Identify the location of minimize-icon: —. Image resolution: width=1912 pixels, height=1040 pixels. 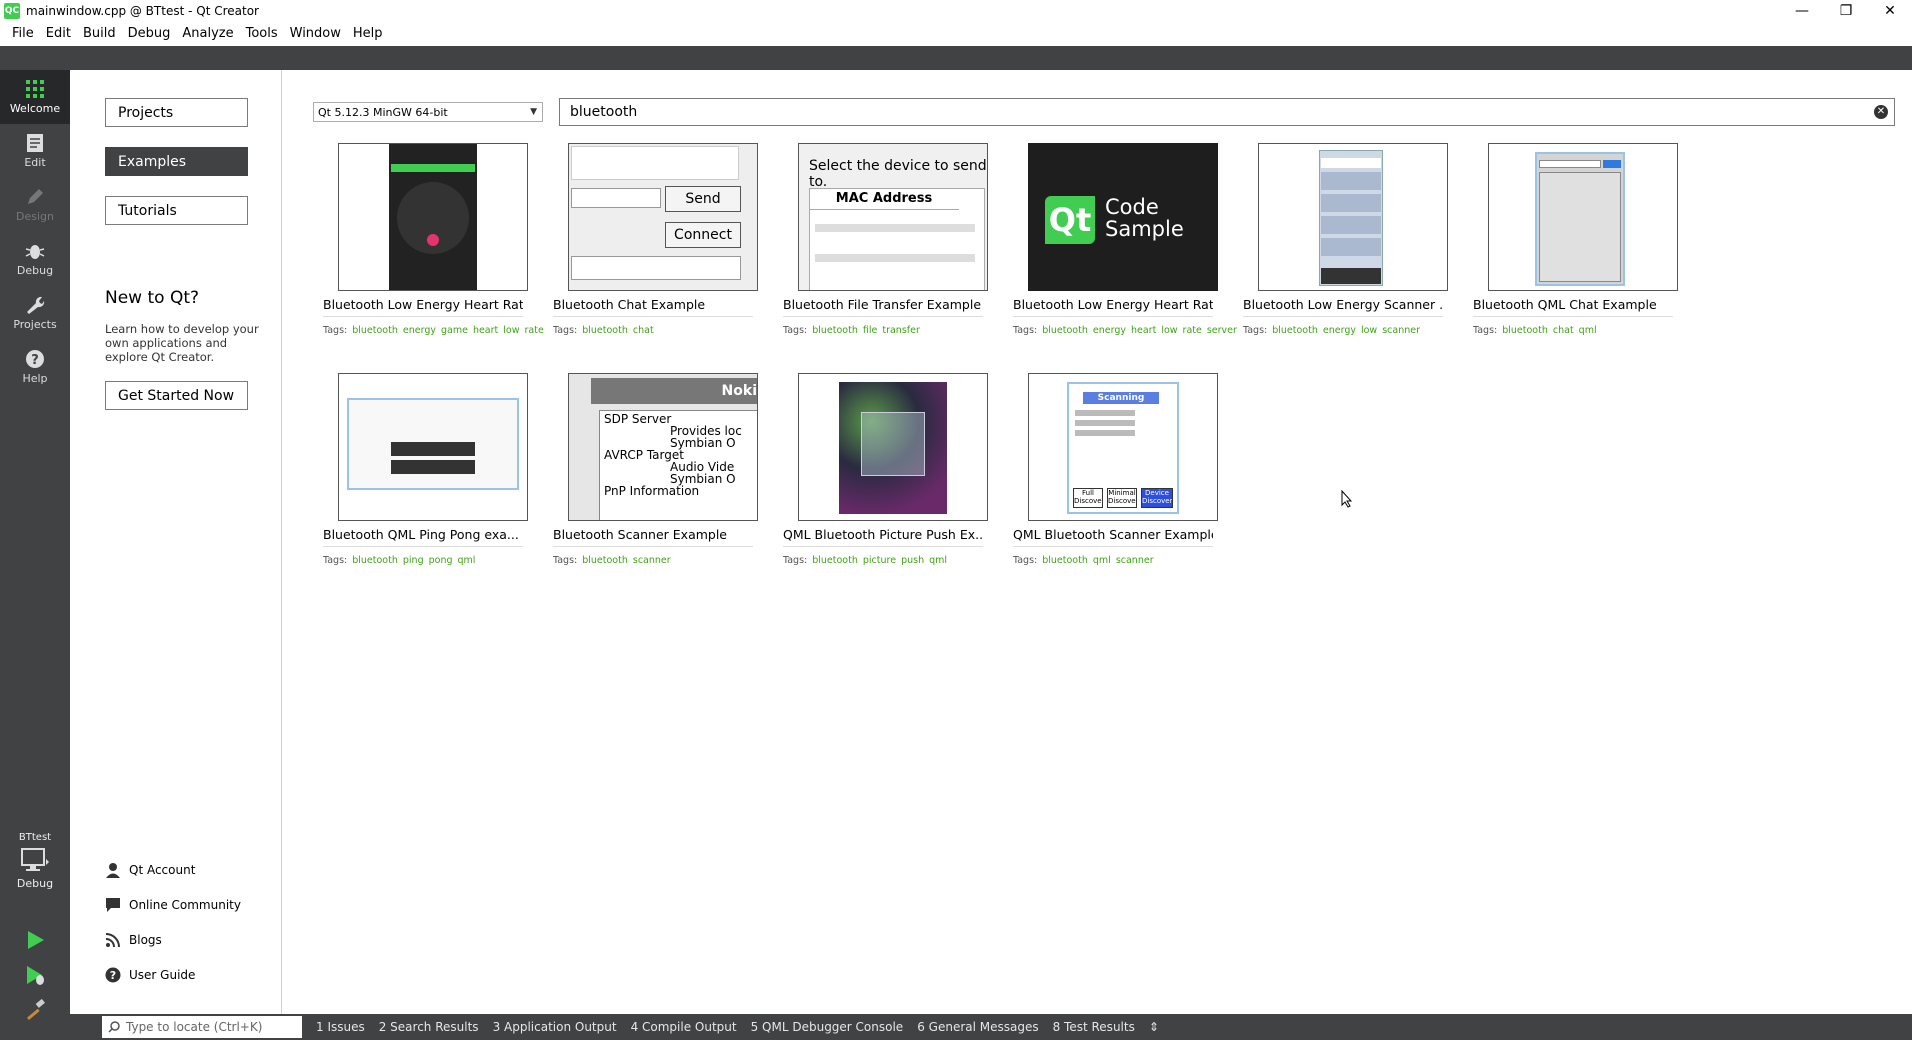
(1802, 11).